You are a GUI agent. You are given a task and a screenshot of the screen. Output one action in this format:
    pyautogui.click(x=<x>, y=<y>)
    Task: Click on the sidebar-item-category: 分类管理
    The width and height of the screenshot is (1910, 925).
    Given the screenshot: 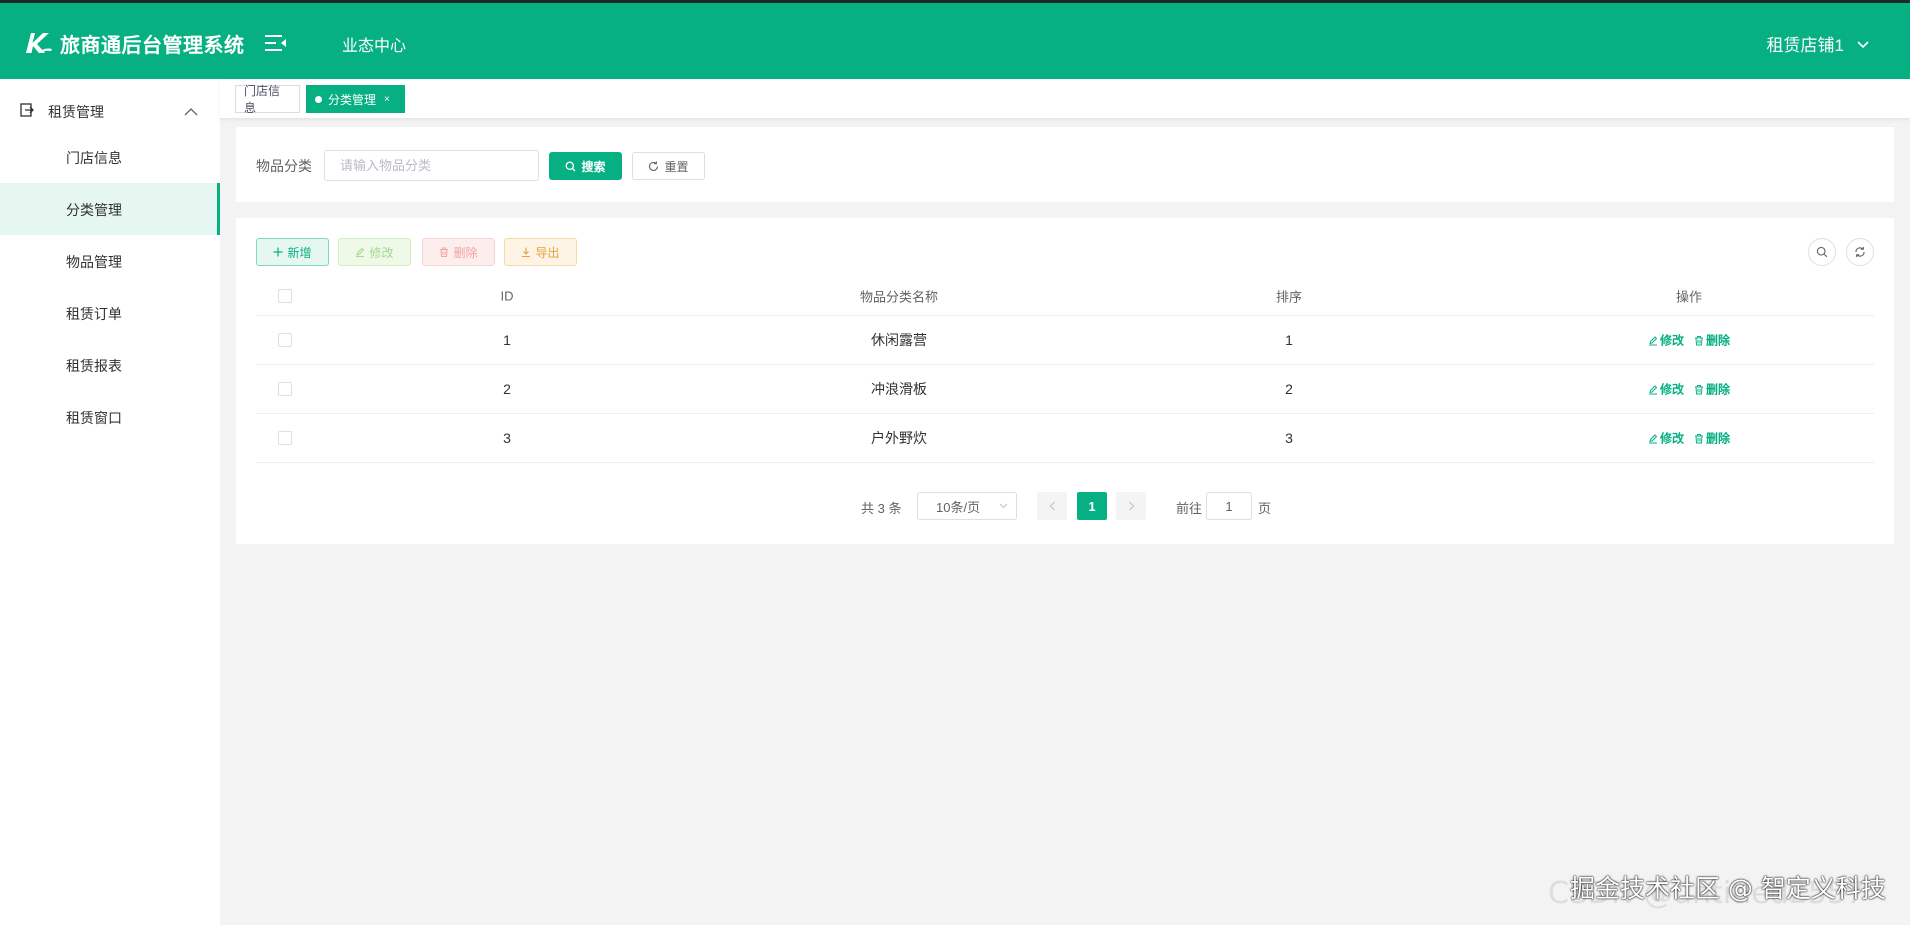 What is the action you would take?
    pyautogui.click(x=110, y=209)
    